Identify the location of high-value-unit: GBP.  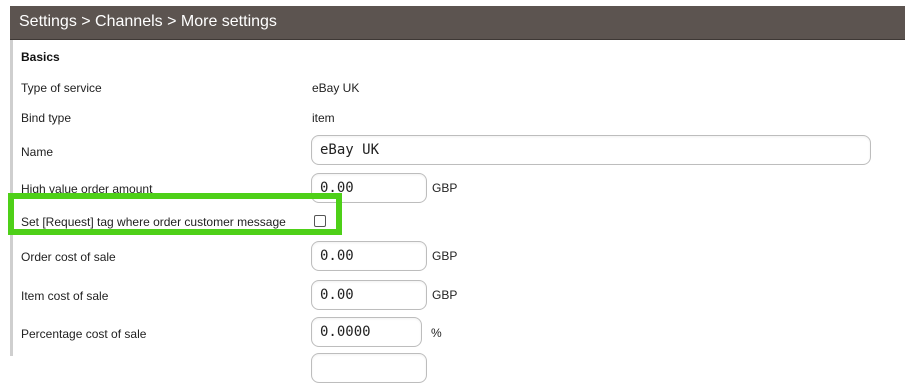
(445, 188).